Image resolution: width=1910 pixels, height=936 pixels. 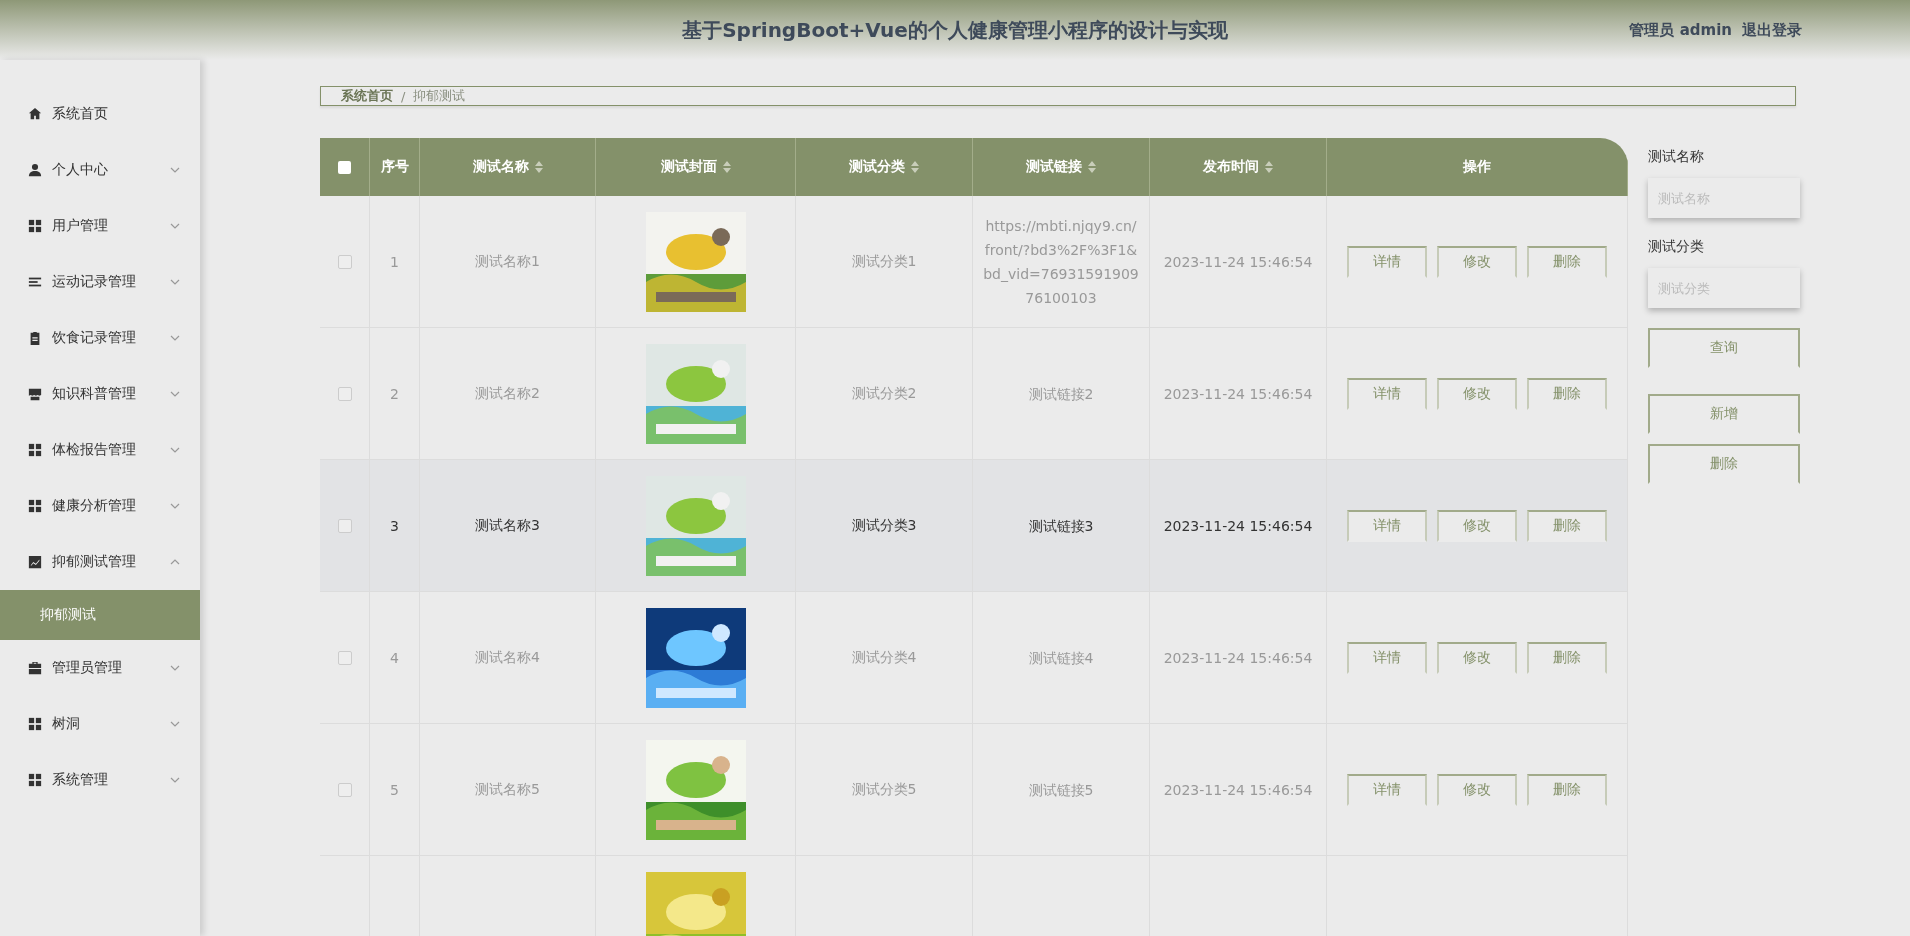 What do you see at coordinates (100, 506) in the screenshot?
I see `sidebar-item: 健康分析管理` at bounding box center [100, 506].